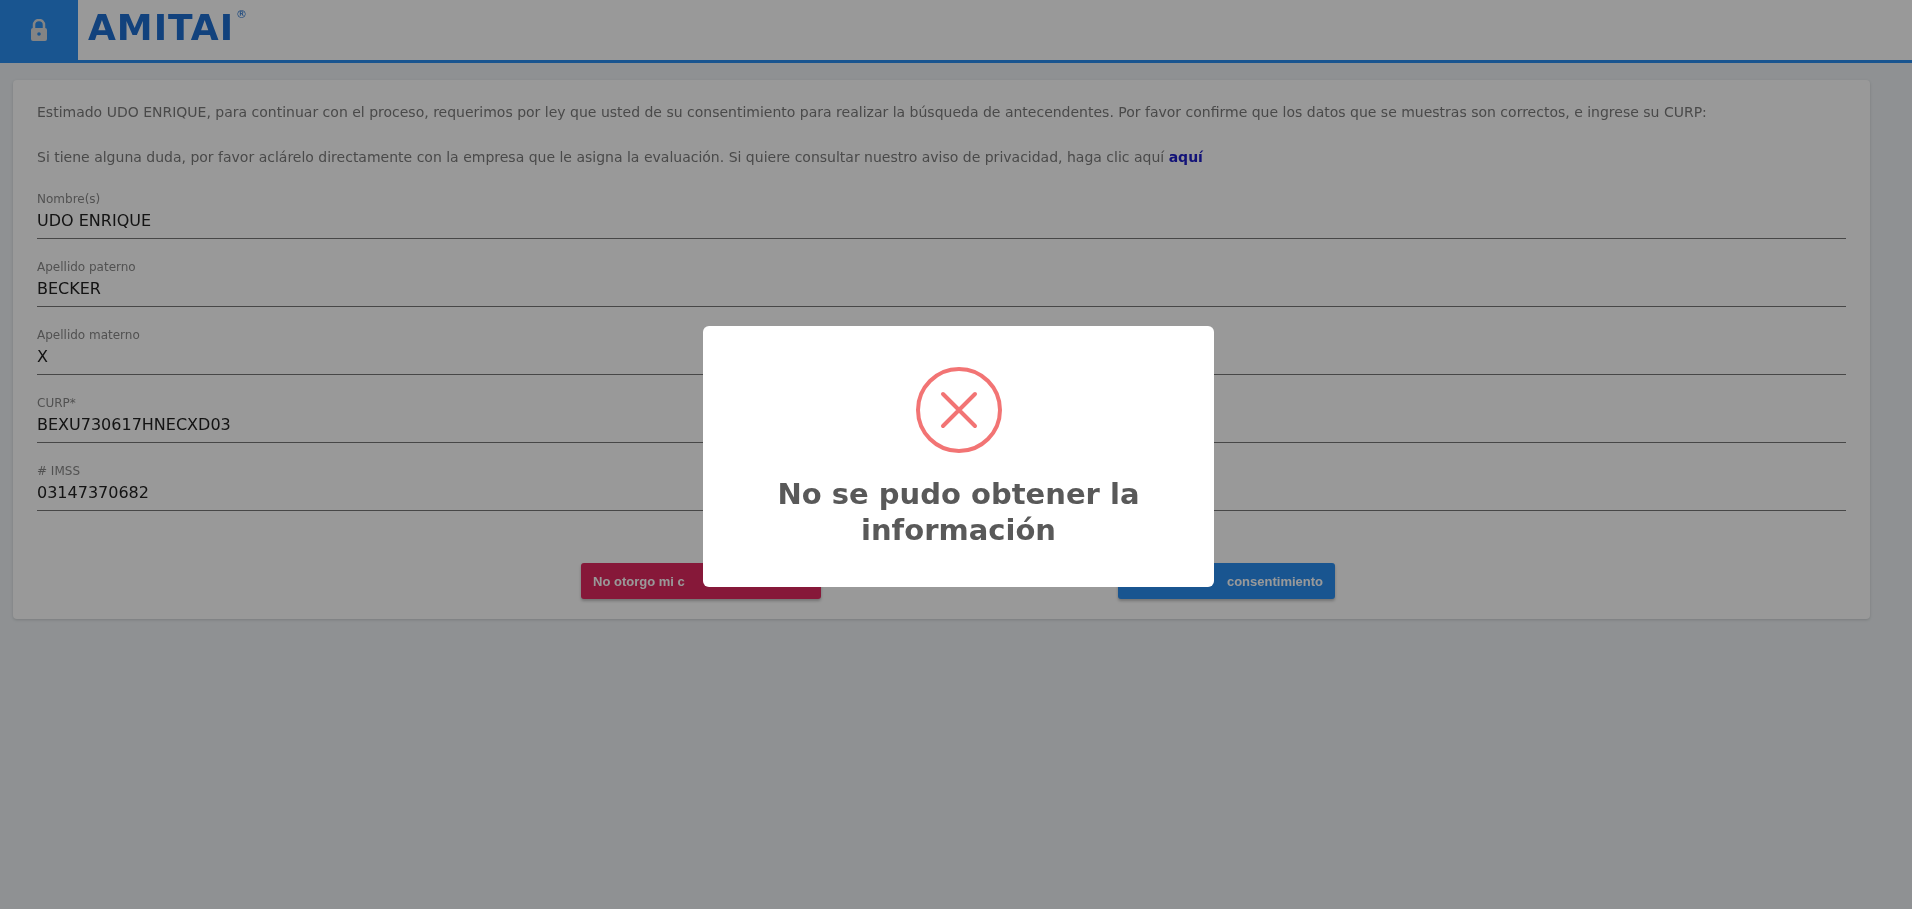  Describe the element at coordinates (958, 512) in the screenshot. I see `dialog-title: No se pudo obtener la información` at that location.